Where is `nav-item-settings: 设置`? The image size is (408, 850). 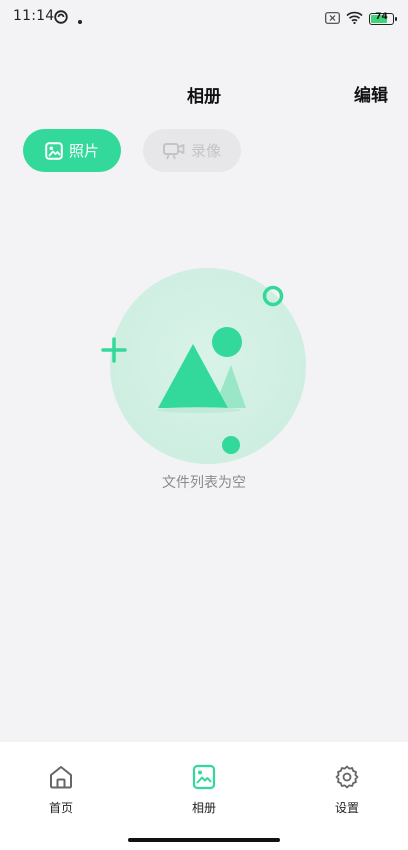 nav-item-settings: 设置 is located at coordinates (347, 790).